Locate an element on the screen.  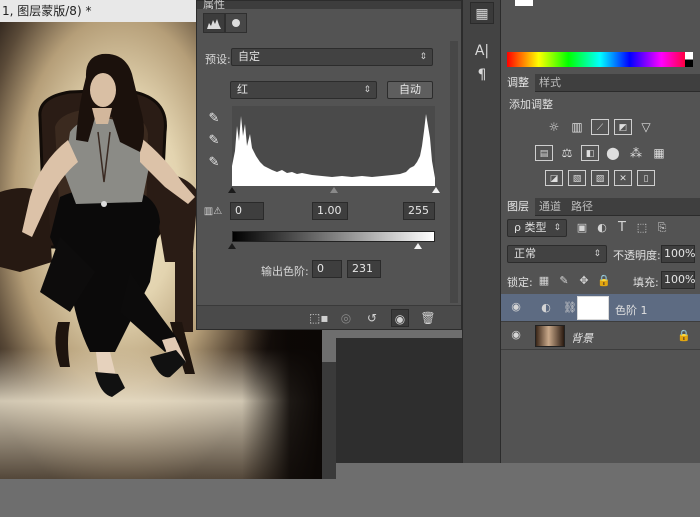
filter-pixel-icon: ▣ is located at coordinates (582, 227).